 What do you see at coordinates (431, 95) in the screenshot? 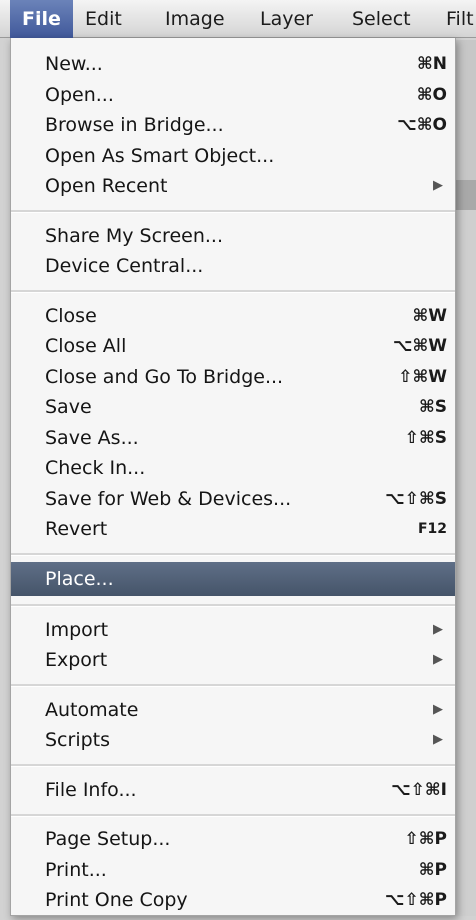
I see `menu-item-shortcut: ⌘O` at bounding box center [431, 95].